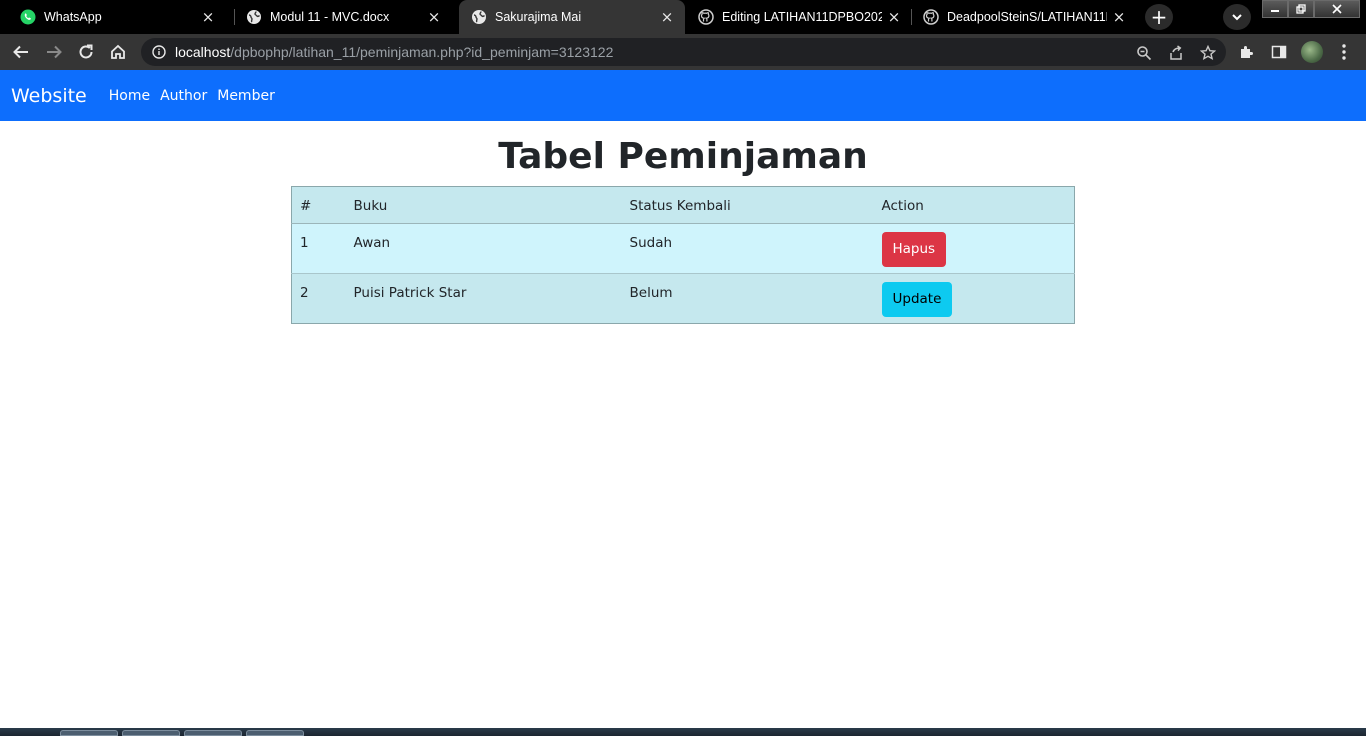 Image resolution: width=1366 pixels, height=736 pixels. What do you see at coordinates (1027, 17) in the screenshot?
I see `tab-title: DeadpoolSteinS/LATIHAN11DPBO2022` at bounding box center [1027, 17].